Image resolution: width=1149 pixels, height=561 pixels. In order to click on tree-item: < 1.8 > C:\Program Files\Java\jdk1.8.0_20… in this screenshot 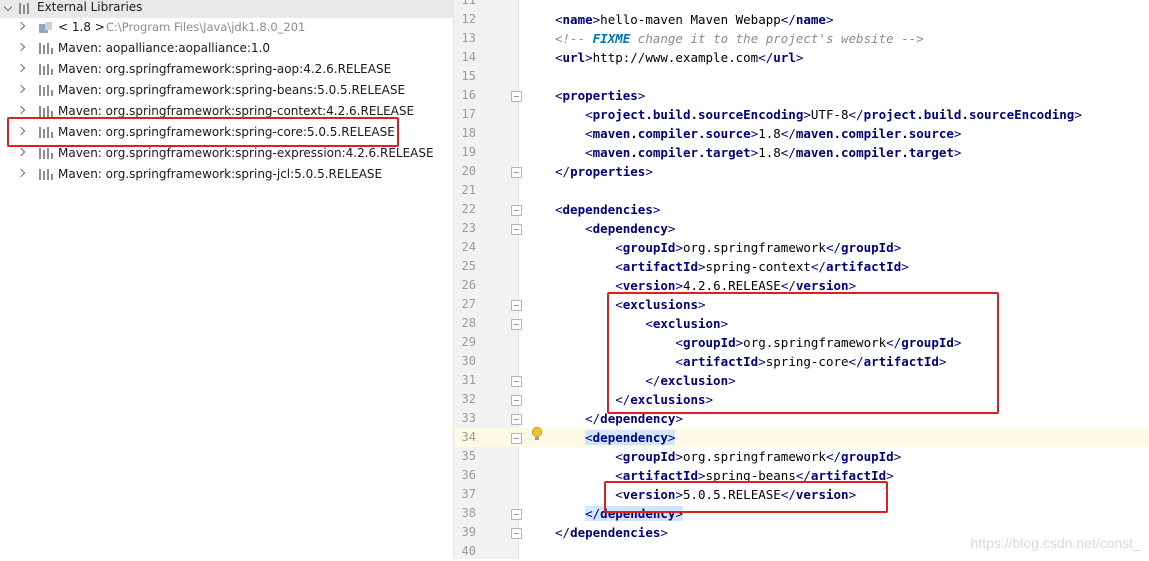, I will do `click(226, 27)`.